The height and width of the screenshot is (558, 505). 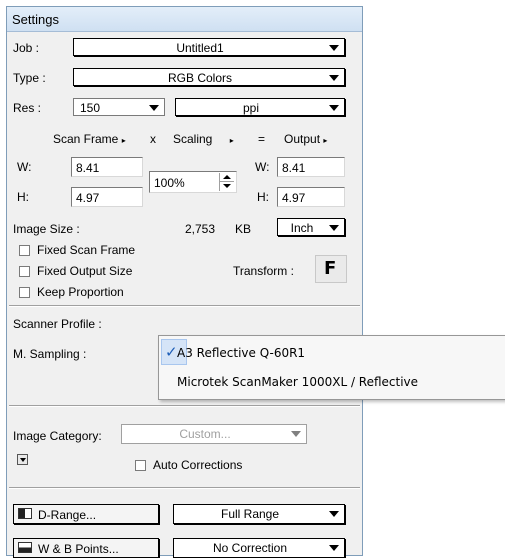 I want to click on d-range-value: Full Range, so click(x=250, y=514).